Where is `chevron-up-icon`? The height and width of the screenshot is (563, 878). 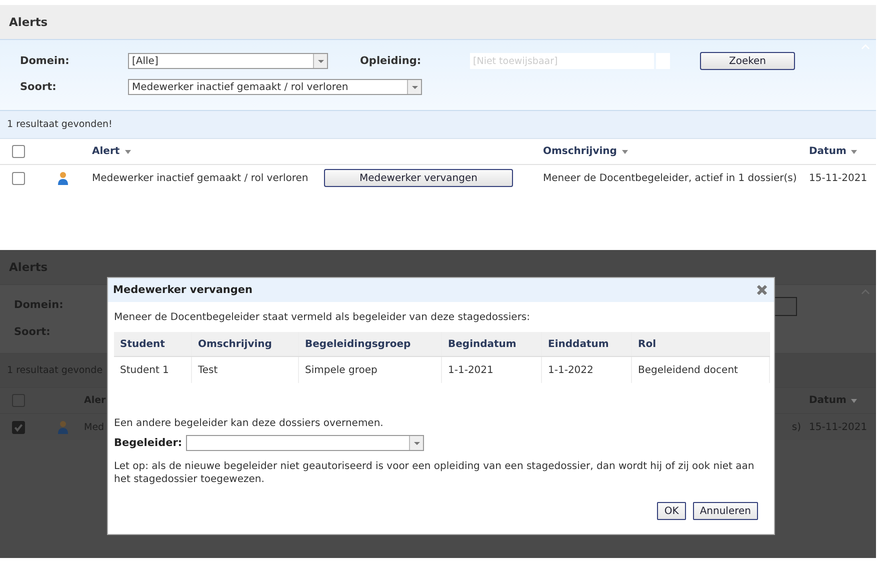 chevron-up-icon is located at coordinates (865, 292).